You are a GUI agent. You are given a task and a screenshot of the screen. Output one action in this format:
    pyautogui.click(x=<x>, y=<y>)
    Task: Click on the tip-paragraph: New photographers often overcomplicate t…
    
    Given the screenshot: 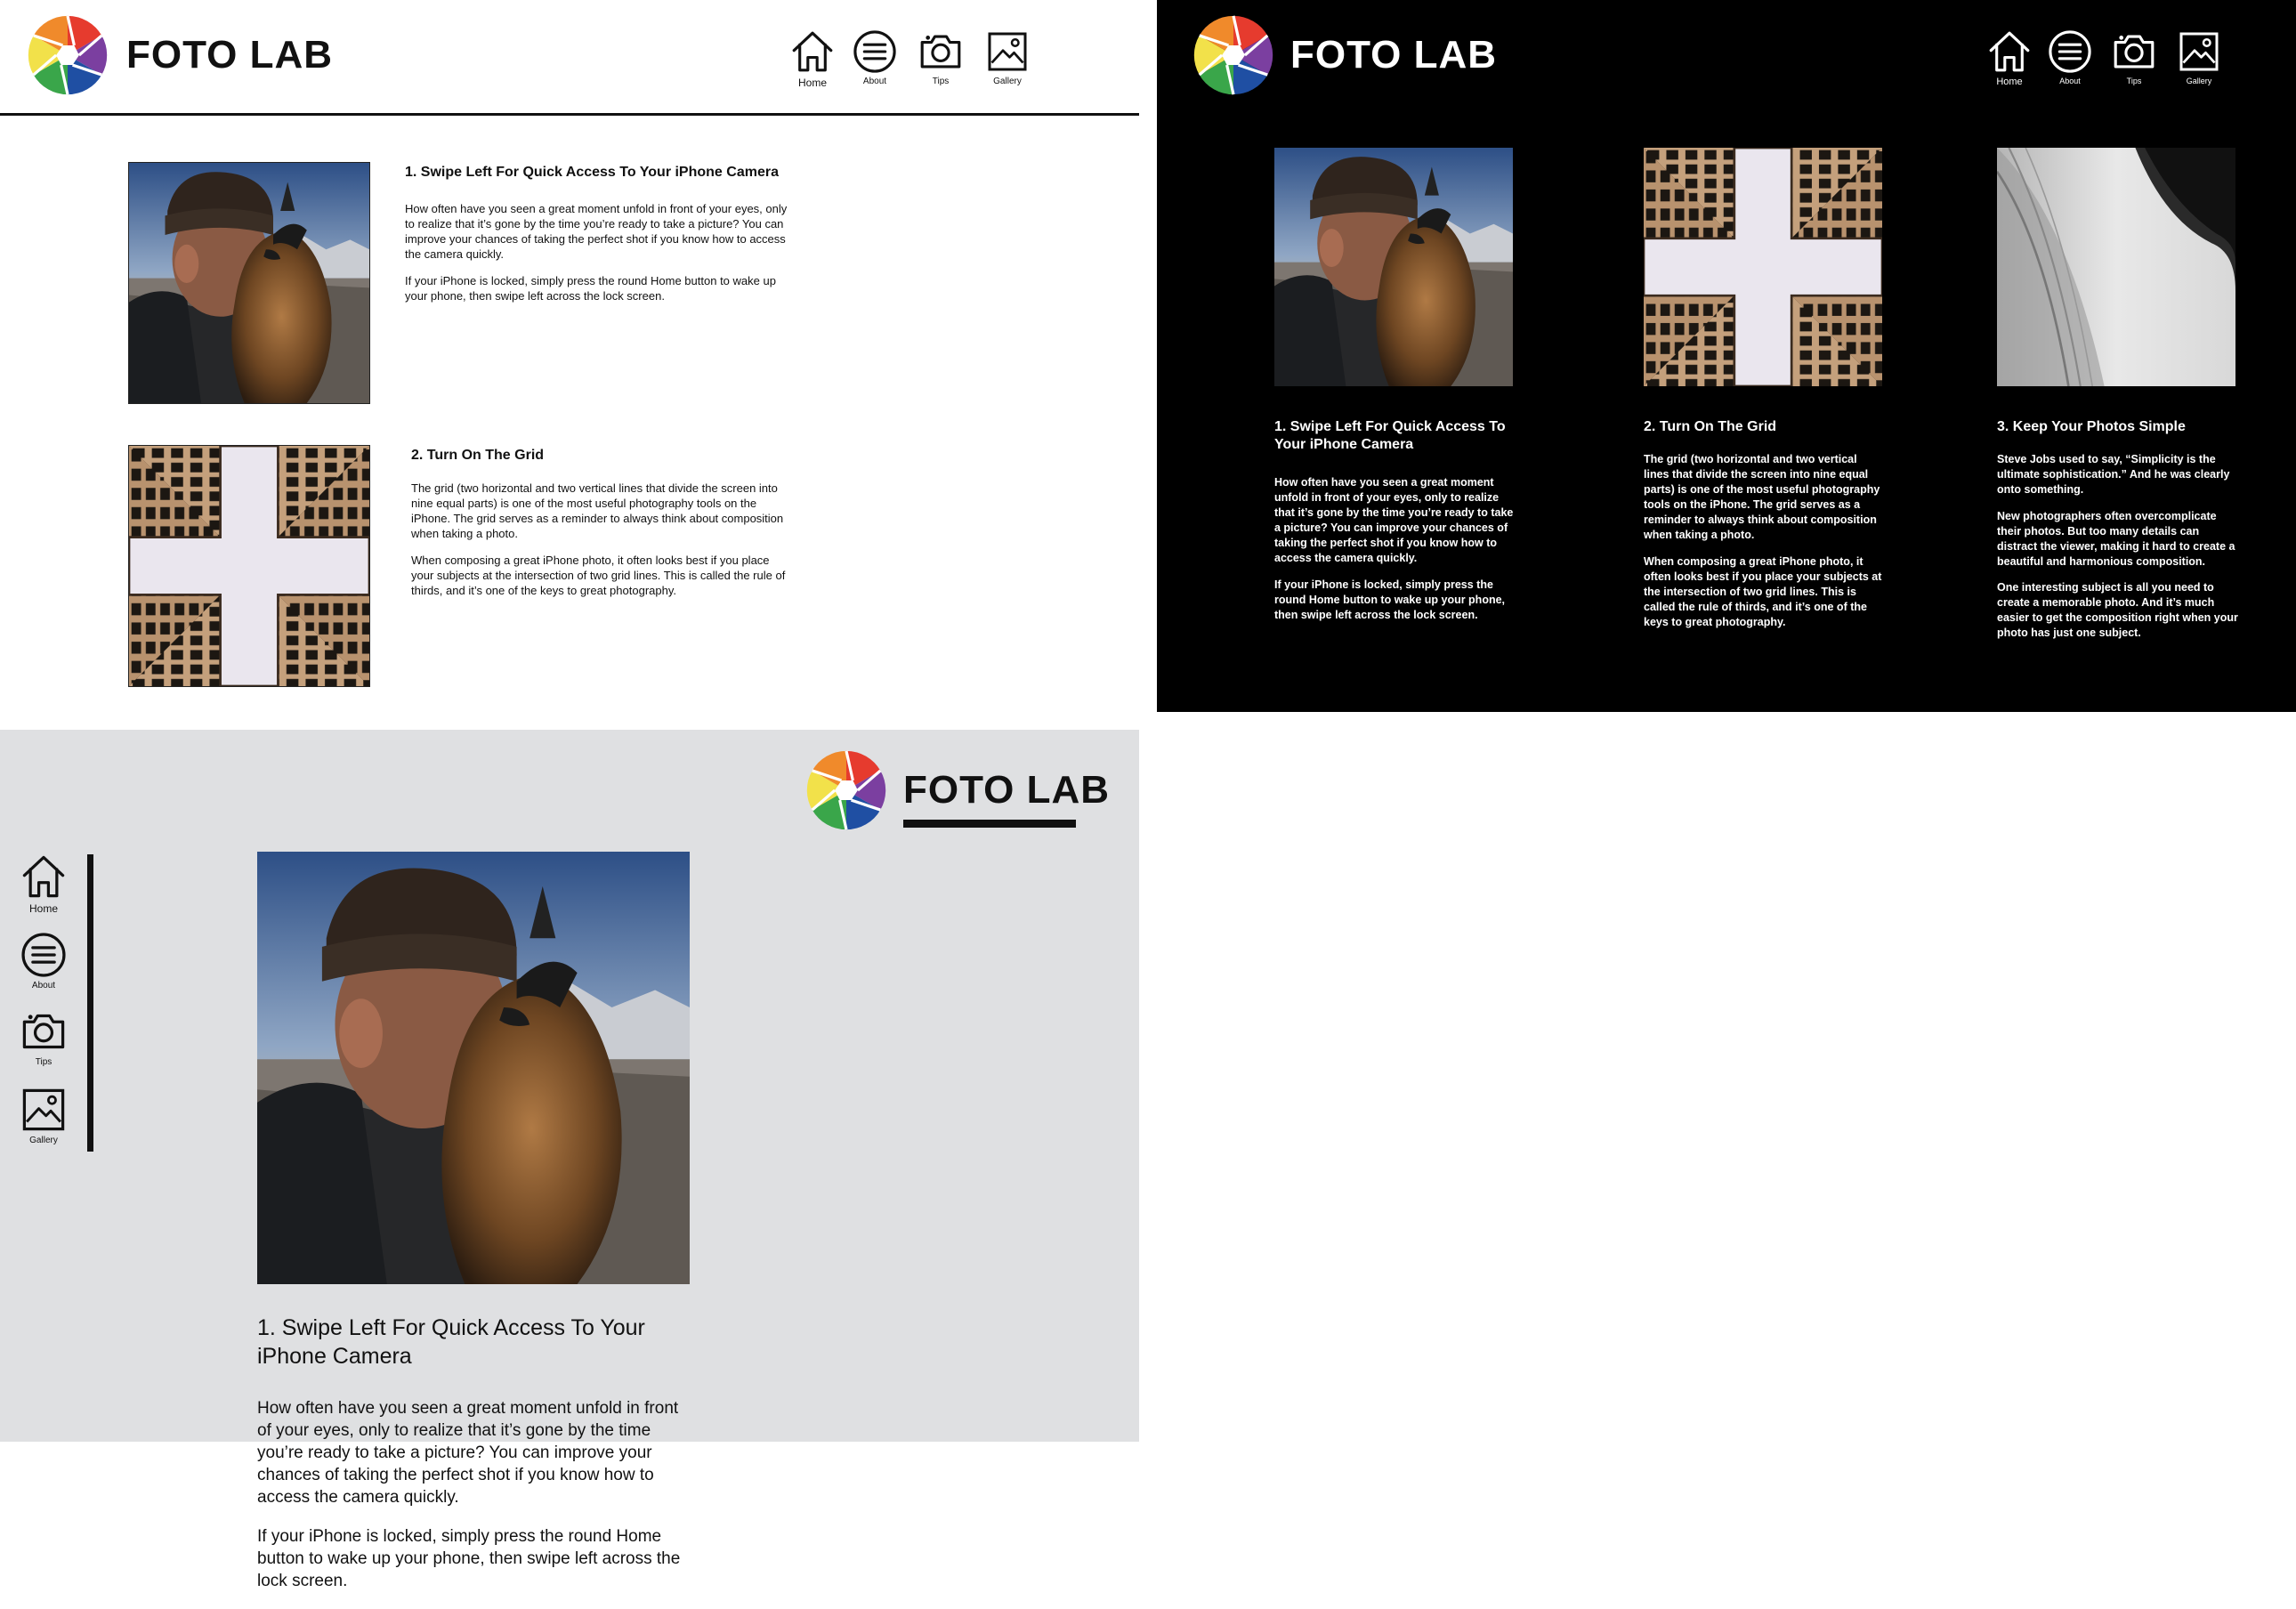 What is the action you would take?
    pyautogui.click(x=2116, y=538)
    